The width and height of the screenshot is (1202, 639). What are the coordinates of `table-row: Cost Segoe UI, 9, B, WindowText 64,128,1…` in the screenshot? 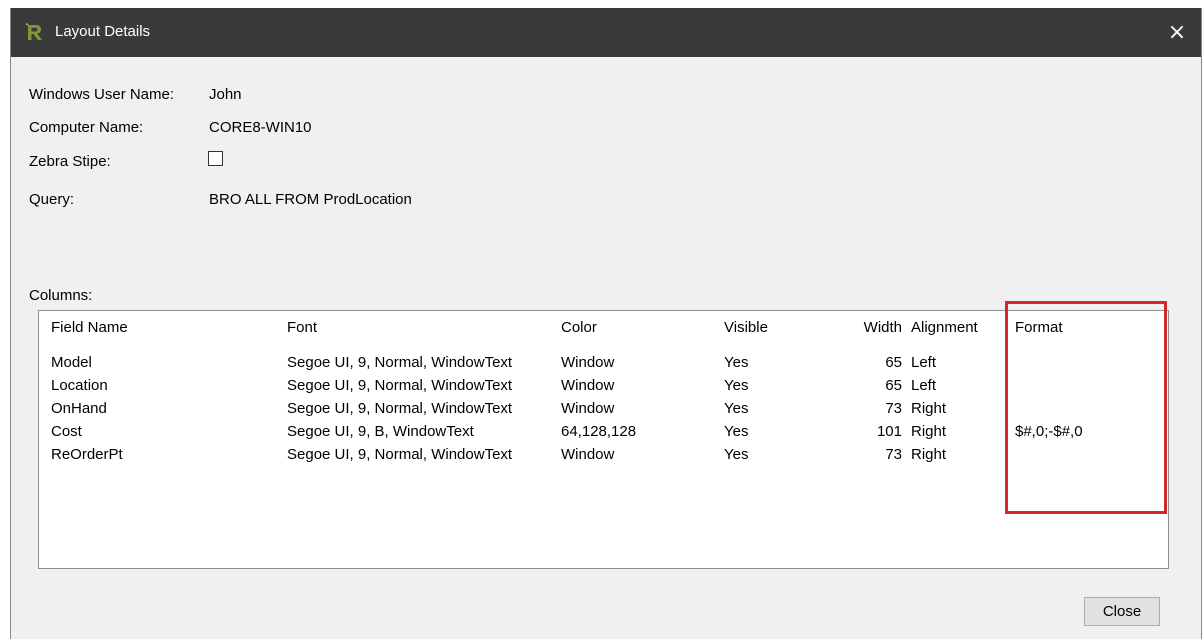 It's located at (603, 432).